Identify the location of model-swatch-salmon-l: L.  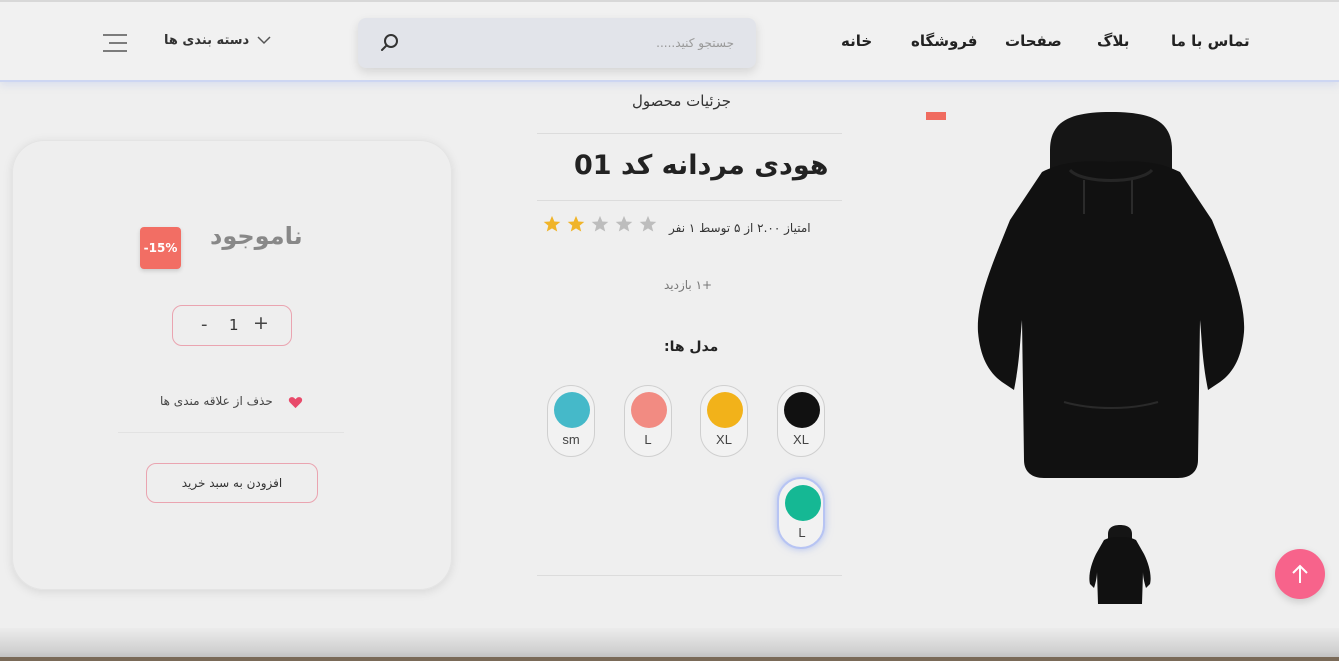
(648, 421).